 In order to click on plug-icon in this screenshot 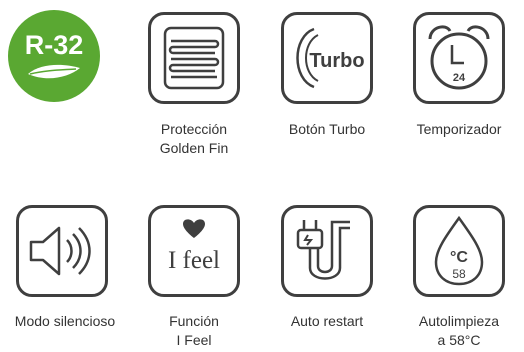, I will do `click(323, 250)`.